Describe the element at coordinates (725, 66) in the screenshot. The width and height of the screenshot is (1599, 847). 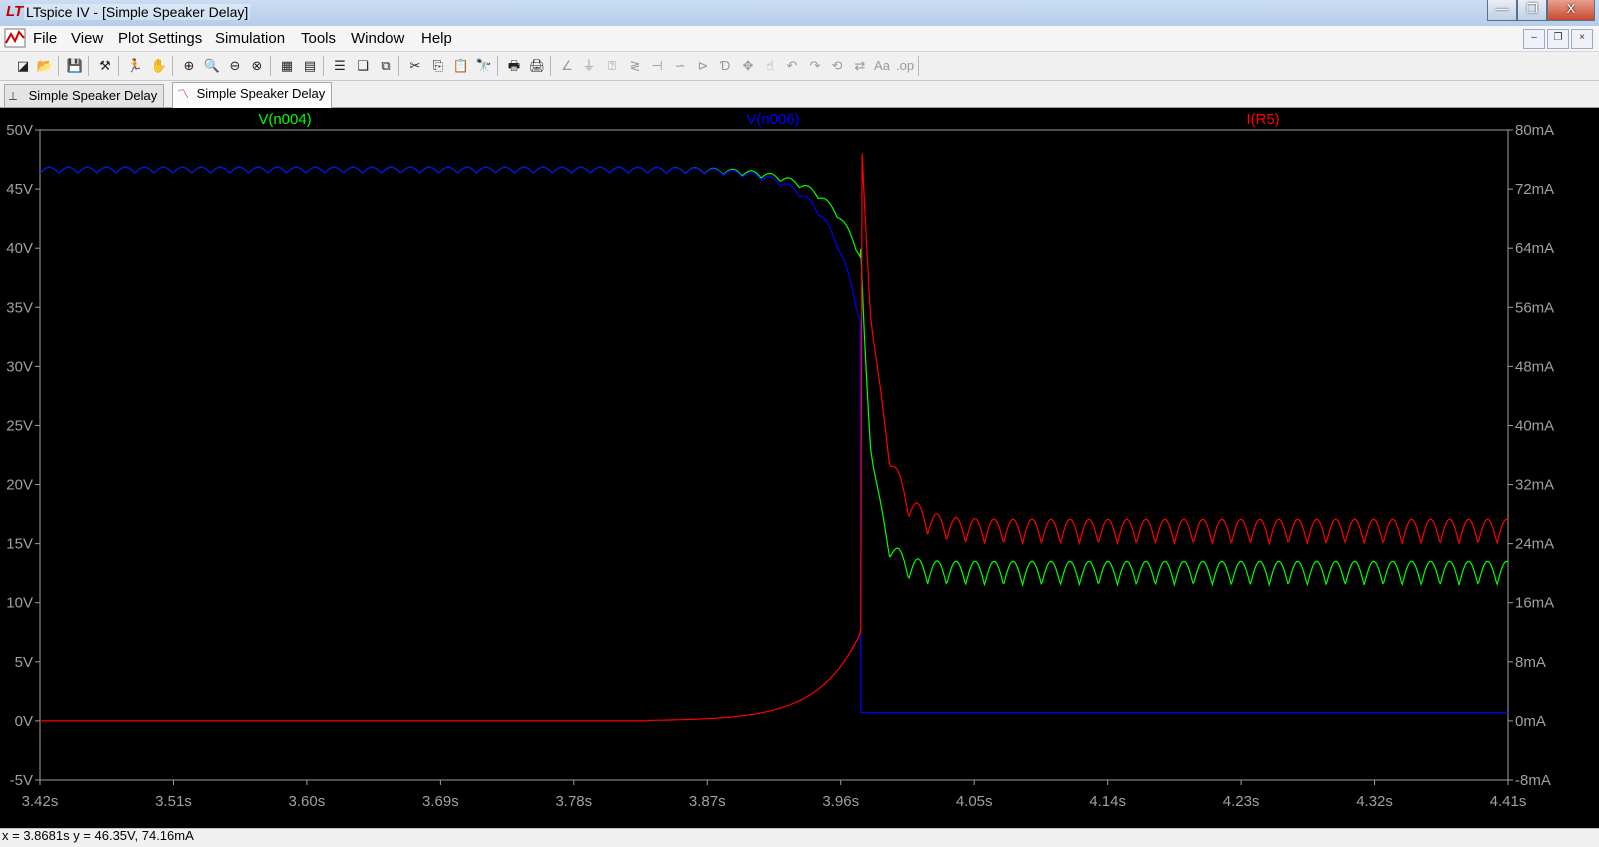
I see `component-icon: Ɗ` at that location.